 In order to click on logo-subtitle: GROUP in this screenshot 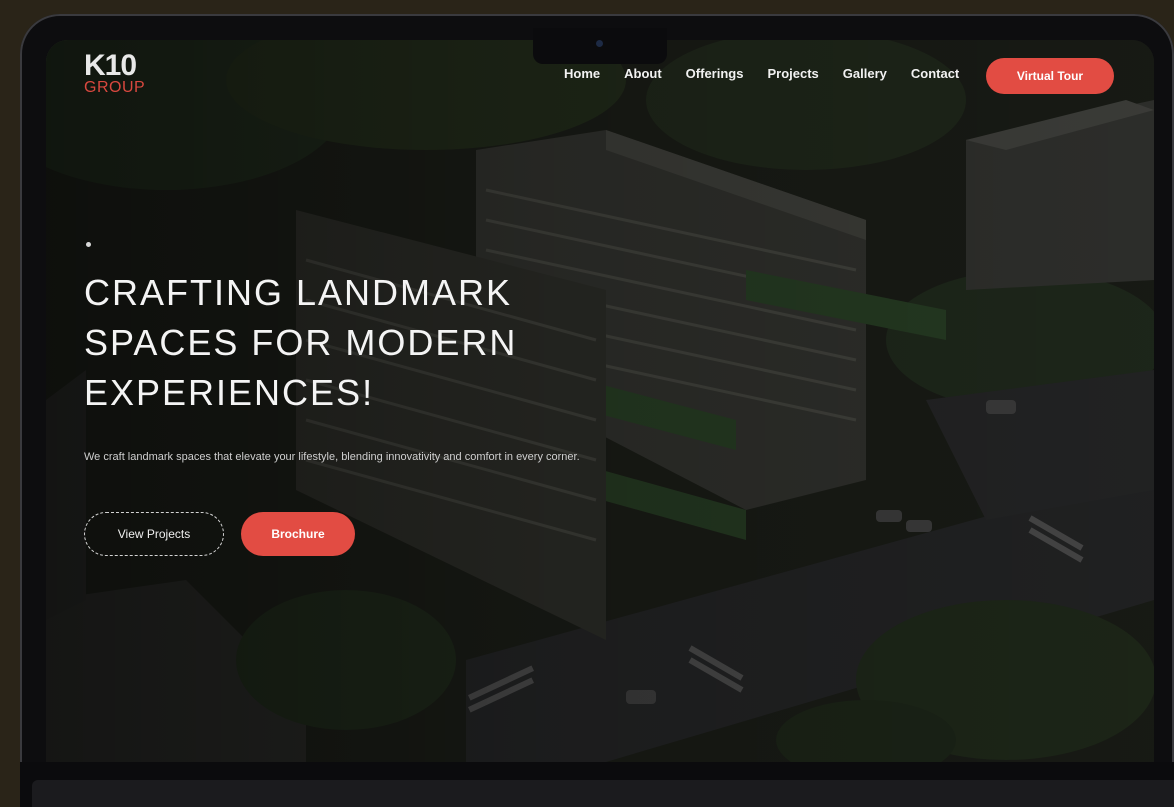, I will do `click(115, 87)`.